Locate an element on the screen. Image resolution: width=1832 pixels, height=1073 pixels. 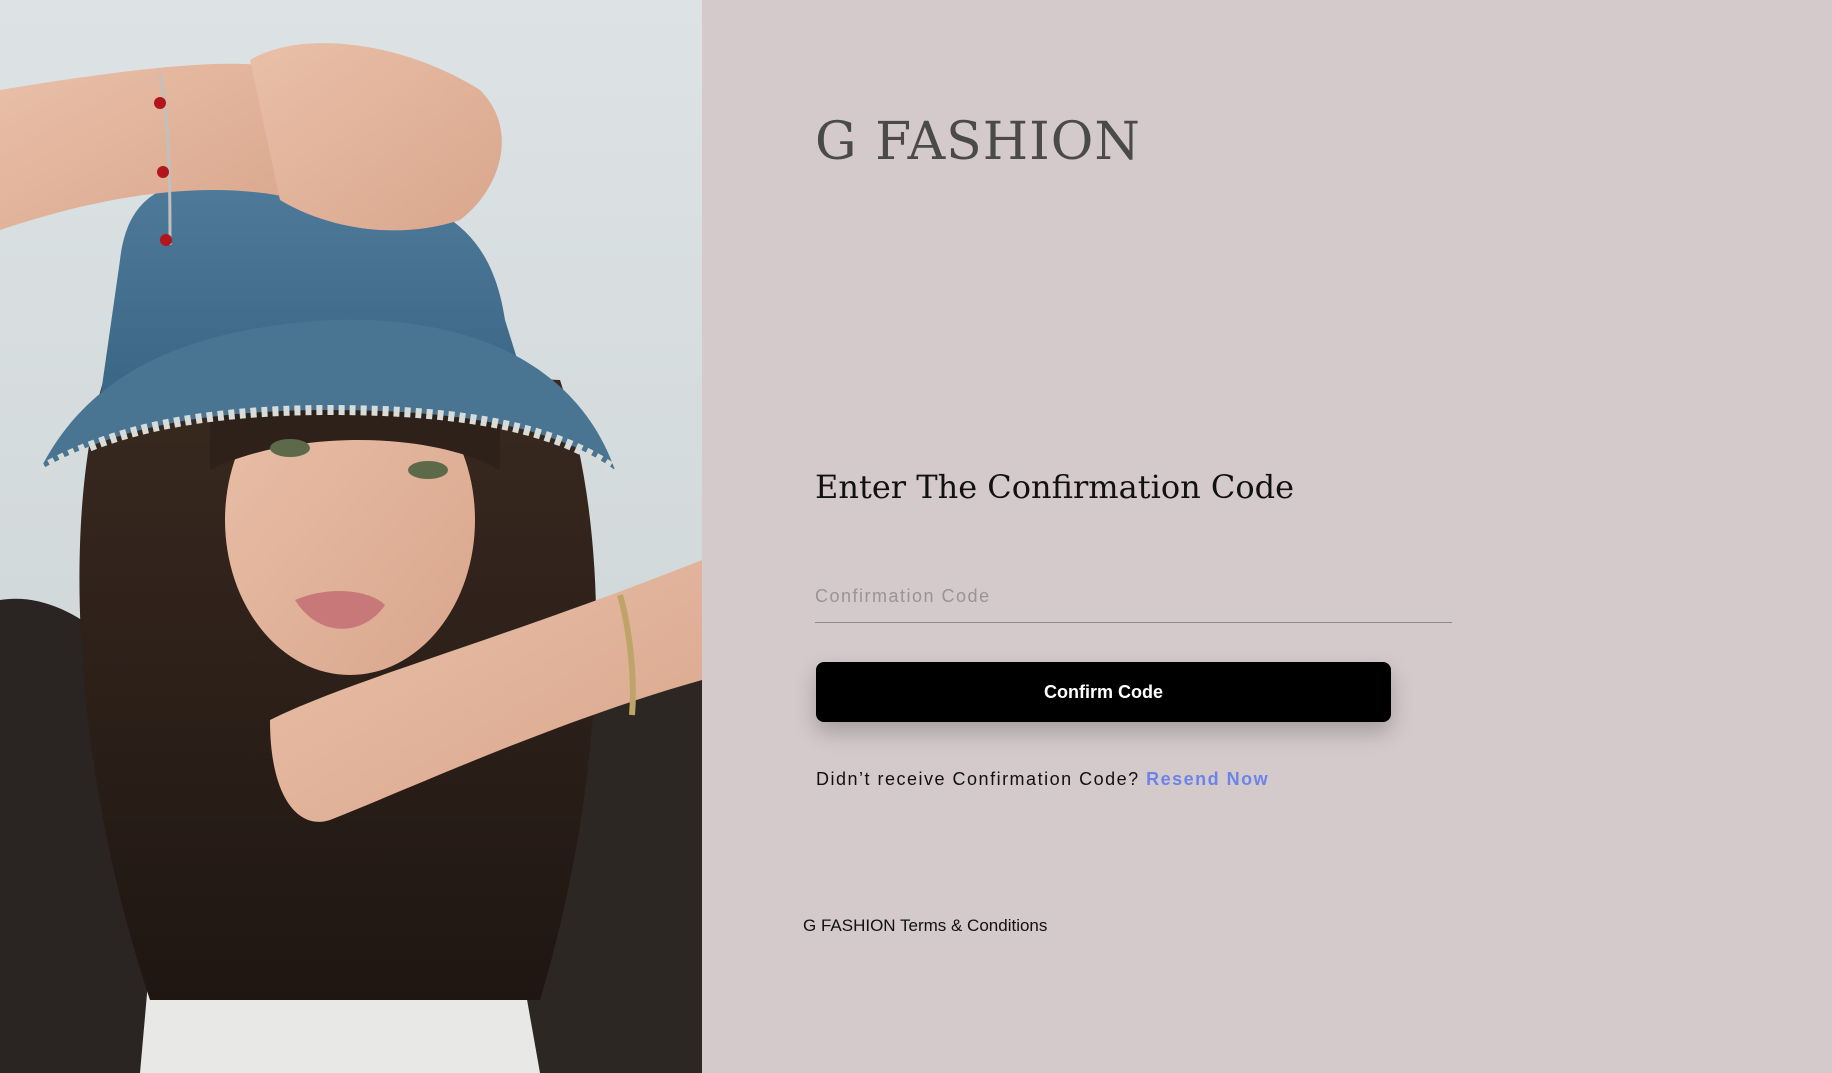
confirmation-code-input is located at coordinates (1133, 596).